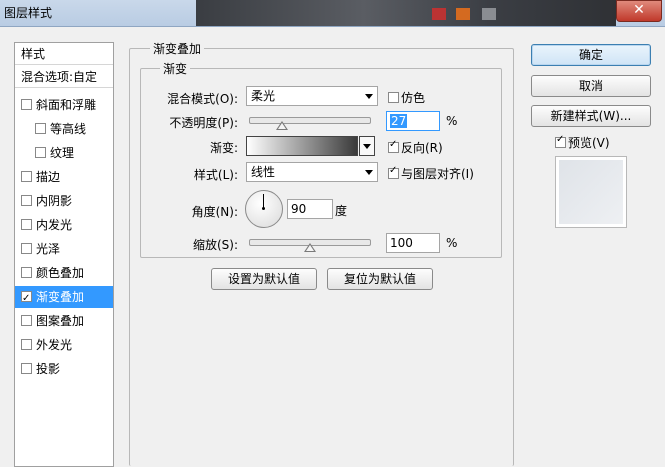  I want to click on align-with-layer-label: 与图层对齐(I), so click(437, 174).